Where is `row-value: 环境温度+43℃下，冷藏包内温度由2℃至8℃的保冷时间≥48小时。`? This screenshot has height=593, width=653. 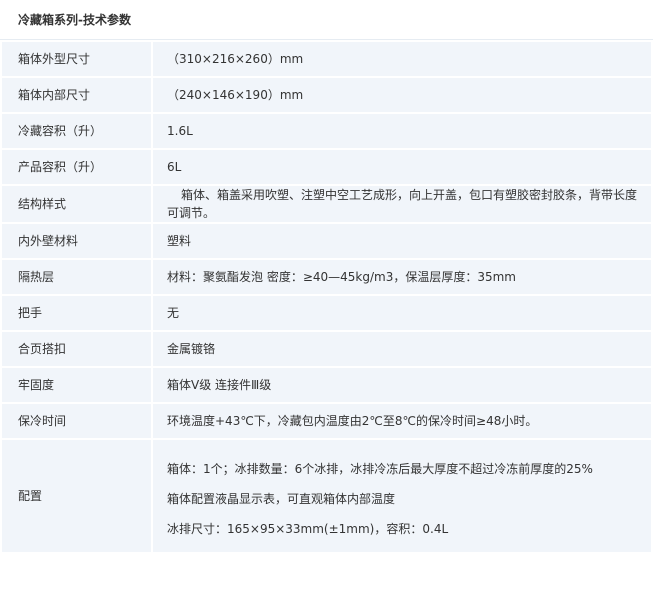 row-value: 环境温度+43℃下，冷藏包内温度由2℃至8℃的保冷时间≥48小时。 is located at coordinates (402, 421).